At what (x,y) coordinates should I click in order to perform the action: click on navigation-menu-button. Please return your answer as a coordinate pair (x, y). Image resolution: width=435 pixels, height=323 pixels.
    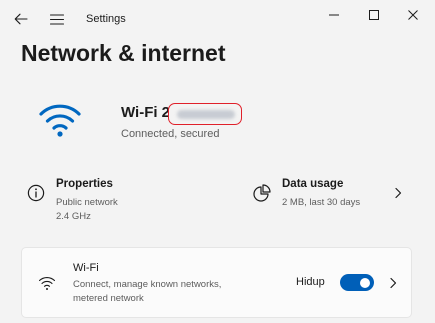
    Looking at the image, I should click on (57, 19).